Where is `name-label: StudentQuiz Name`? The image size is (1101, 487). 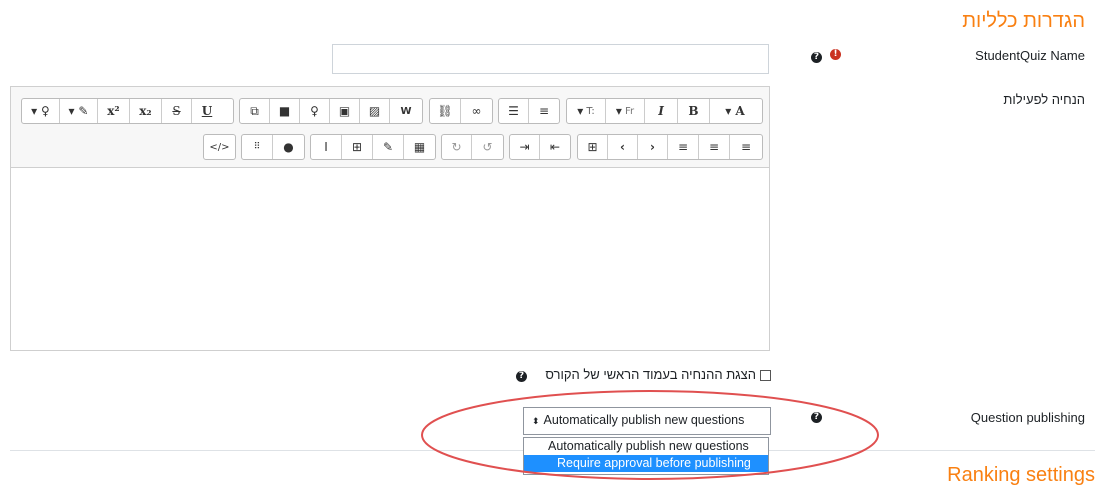
name-label: StudentQuiz Name is located at coordinates (1030, 55).